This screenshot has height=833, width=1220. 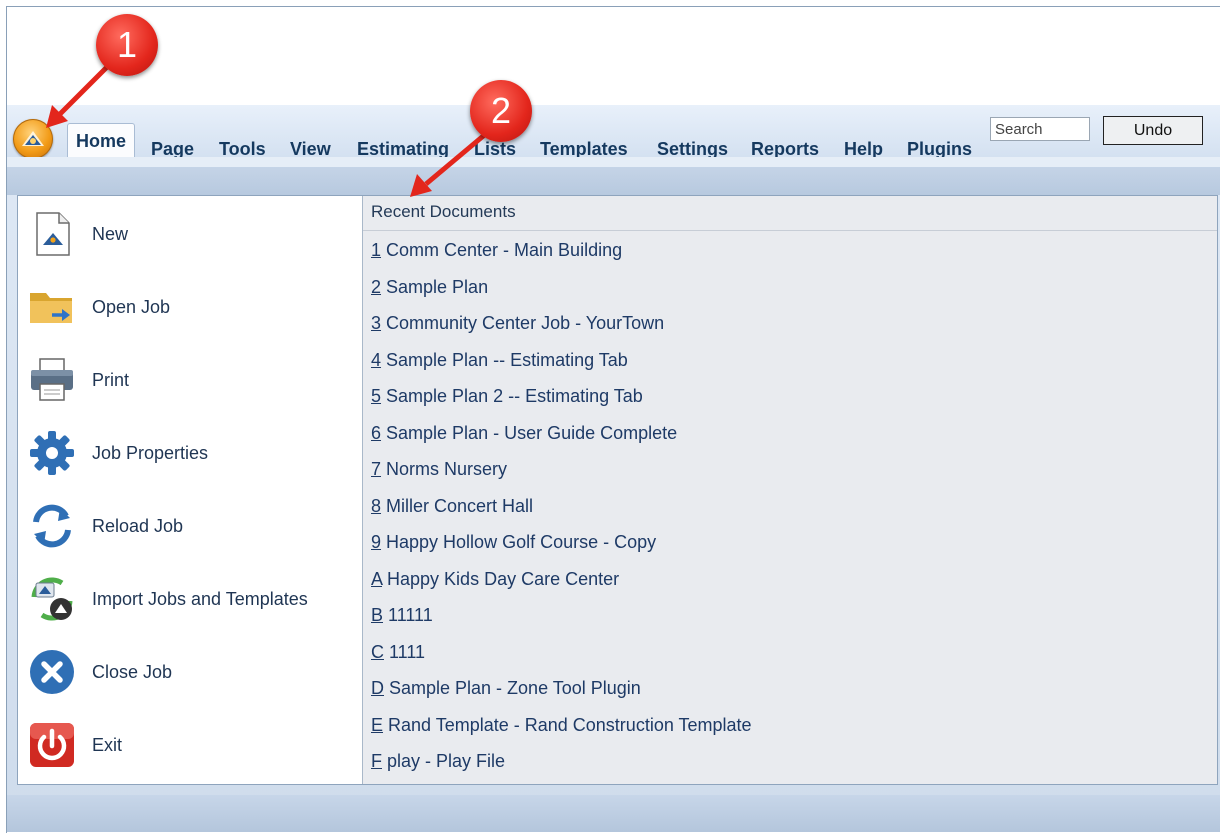 What do you see at coordinates (131, 307) in the screenshot?
I see `menu-item-label: Open Job` at bounding box center [131, 307].